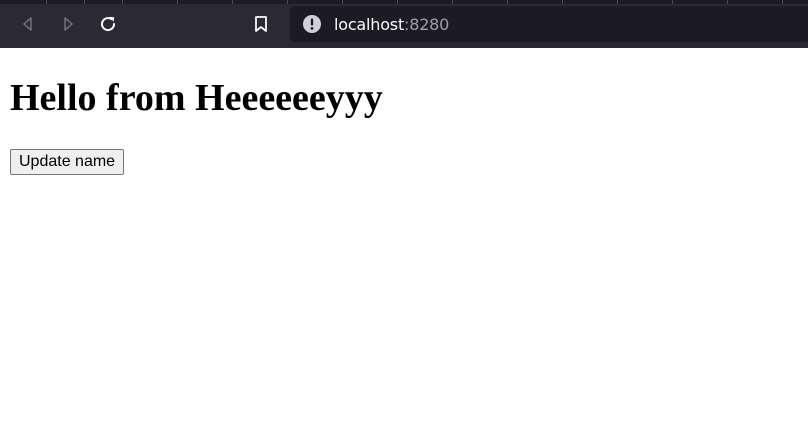 The width and height of the screenshot is (808, 424). Describe the element at coordinates (404, 2) in the screenshot. I see `tab-strip` at that location.